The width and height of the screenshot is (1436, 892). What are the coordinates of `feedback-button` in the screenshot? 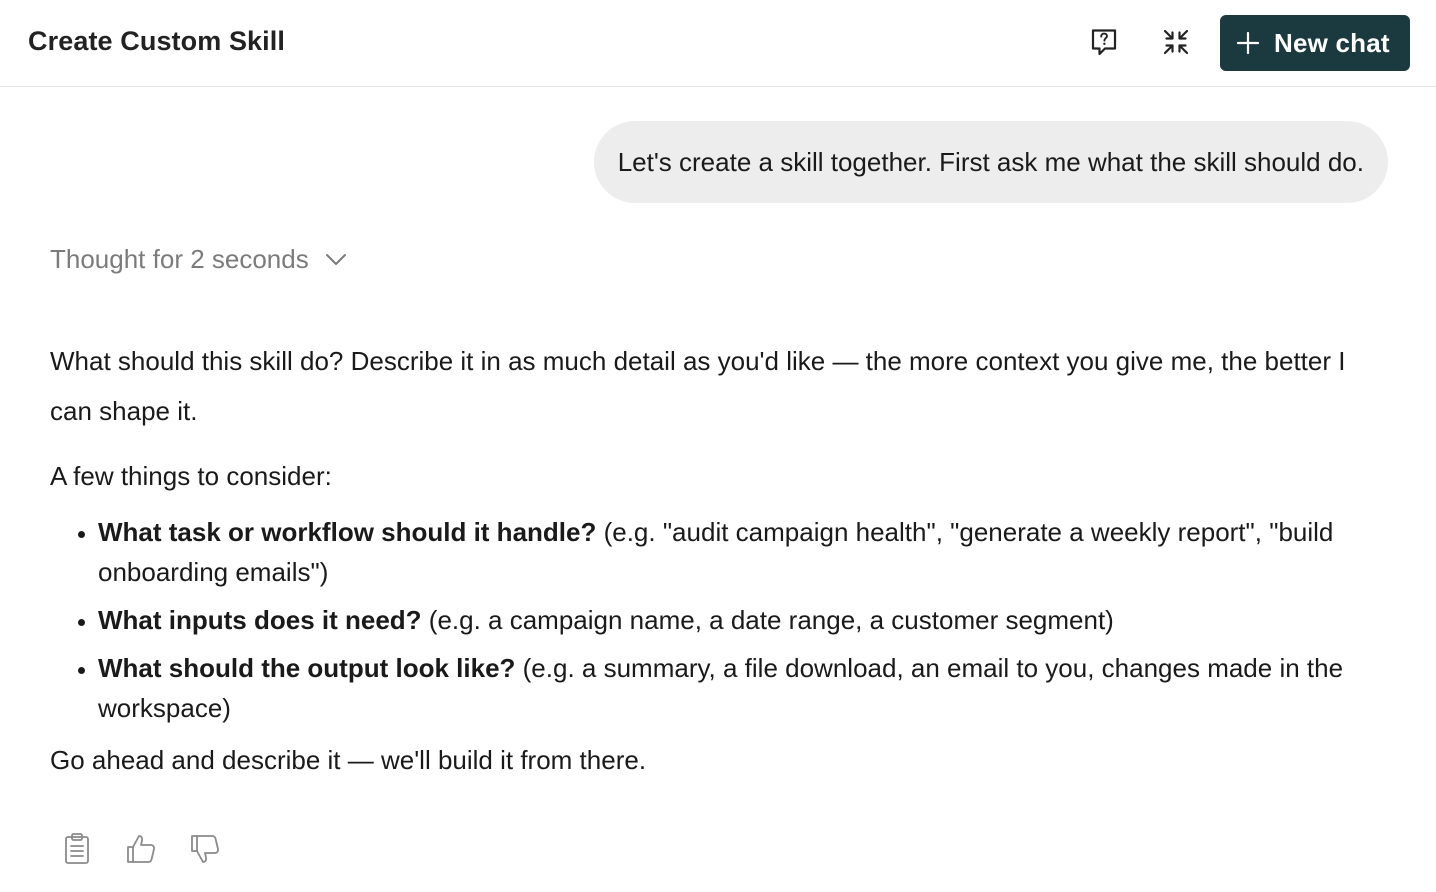 It's located at (1104, 44).